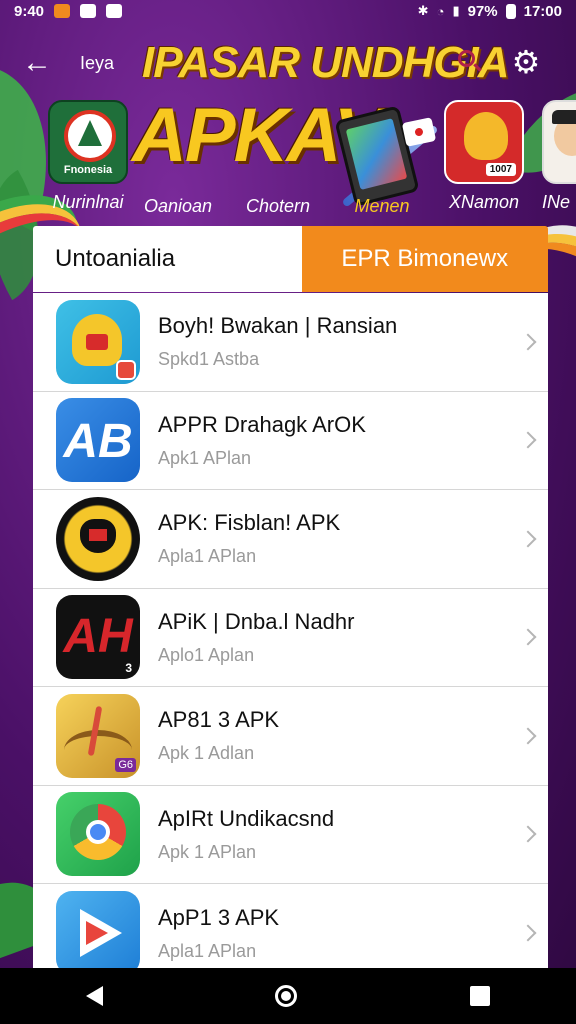 The height and width of the screenshot is (1024, 576). I want to click on category-label: INe, so click(556, 202).